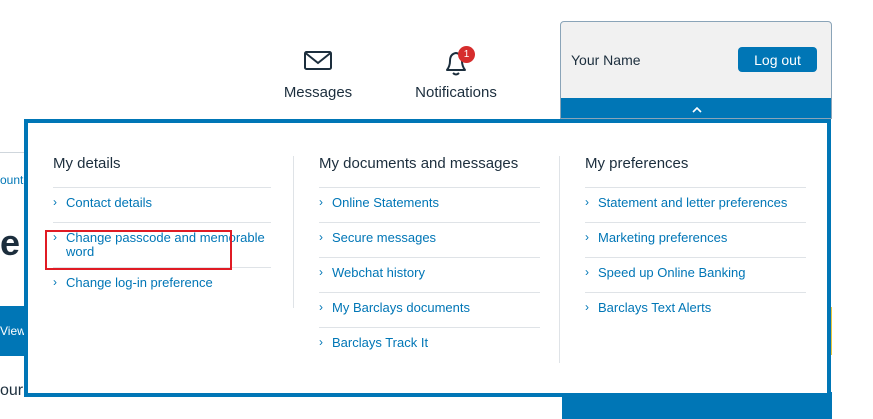  What do you see at coordinates (695, 272) in the screenshot?
I see `link-speed-up-online-banking: › Speed up Online Banking` at bounding box center [695, 272].